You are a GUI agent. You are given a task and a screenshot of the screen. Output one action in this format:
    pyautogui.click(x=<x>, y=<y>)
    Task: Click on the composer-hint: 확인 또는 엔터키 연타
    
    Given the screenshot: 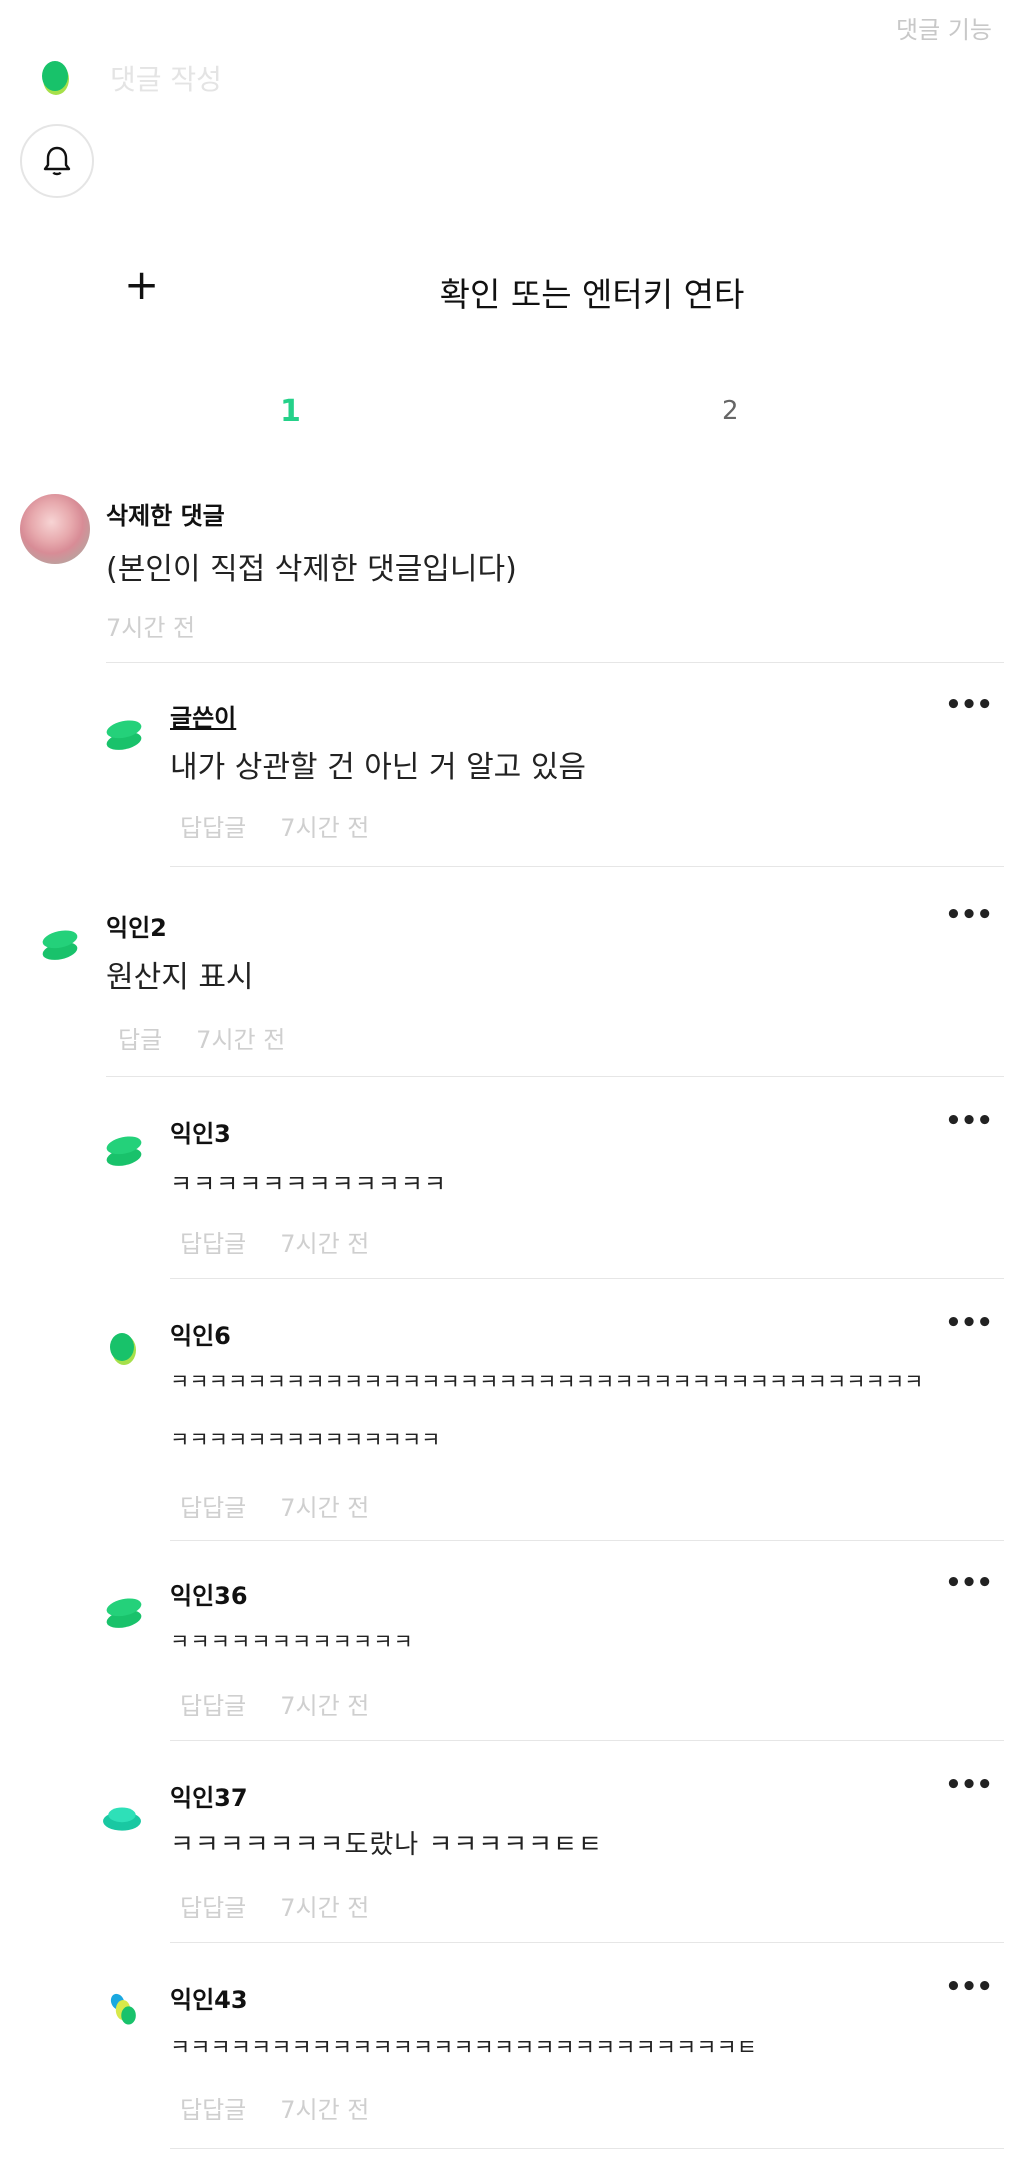 What is the action you would take?
    pyautogui.click(x=592, y=294)
    